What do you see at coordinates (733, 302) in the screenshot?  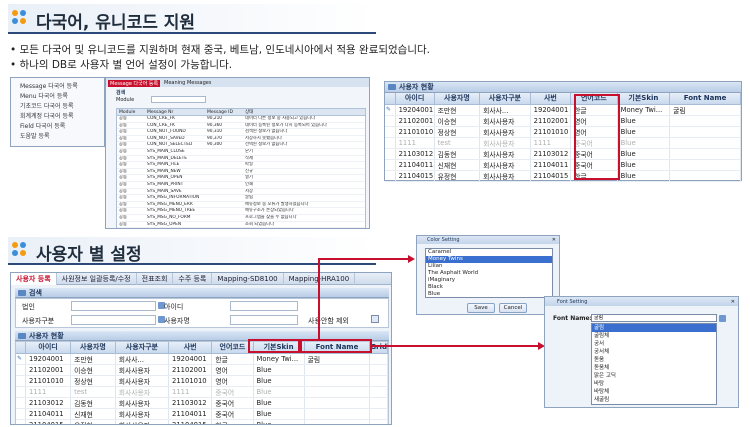 I see `font-dialog-close-icon: ✕` at bounding box center [733, 302].